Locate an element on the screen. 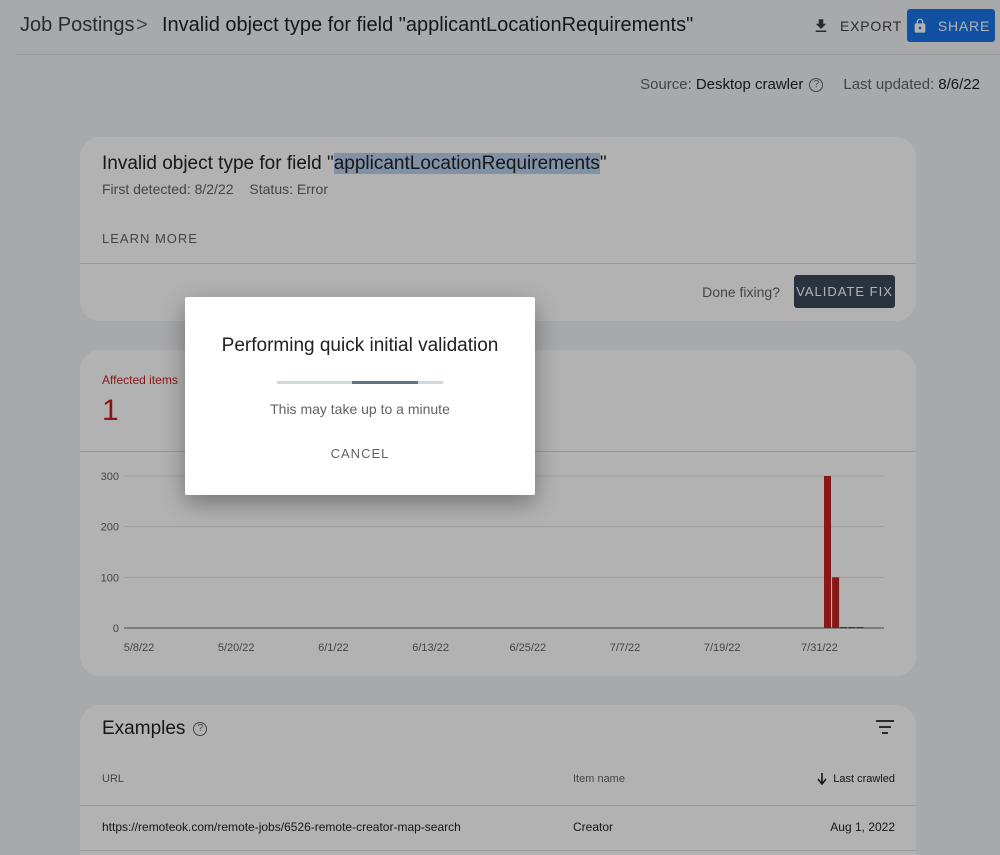 The width and height of the screenshot is (1000, 855). cancel-button: CANCEL is located at coordinates (360, 456).